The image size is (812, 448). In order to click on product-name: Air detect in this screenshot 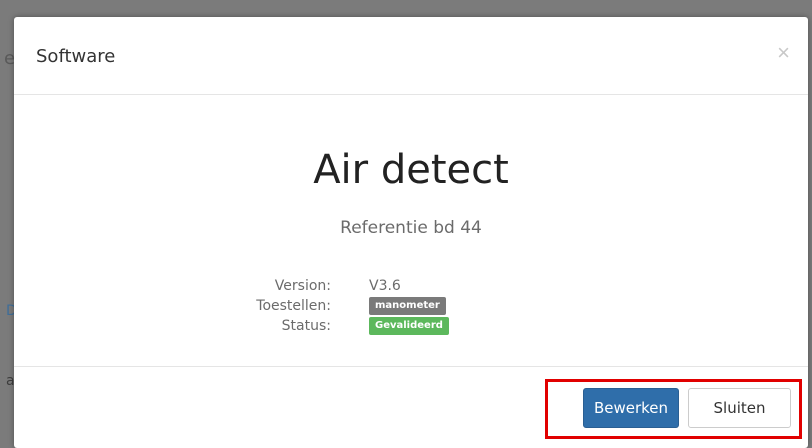, I will do `click(411, 170)`.